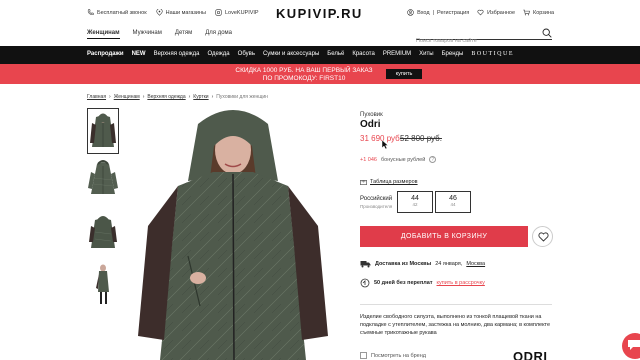 Image resolution: width=640 pixels, height=360 pixels. I want to click on social-label: LoveKUPIVIP, so click(241, 12).